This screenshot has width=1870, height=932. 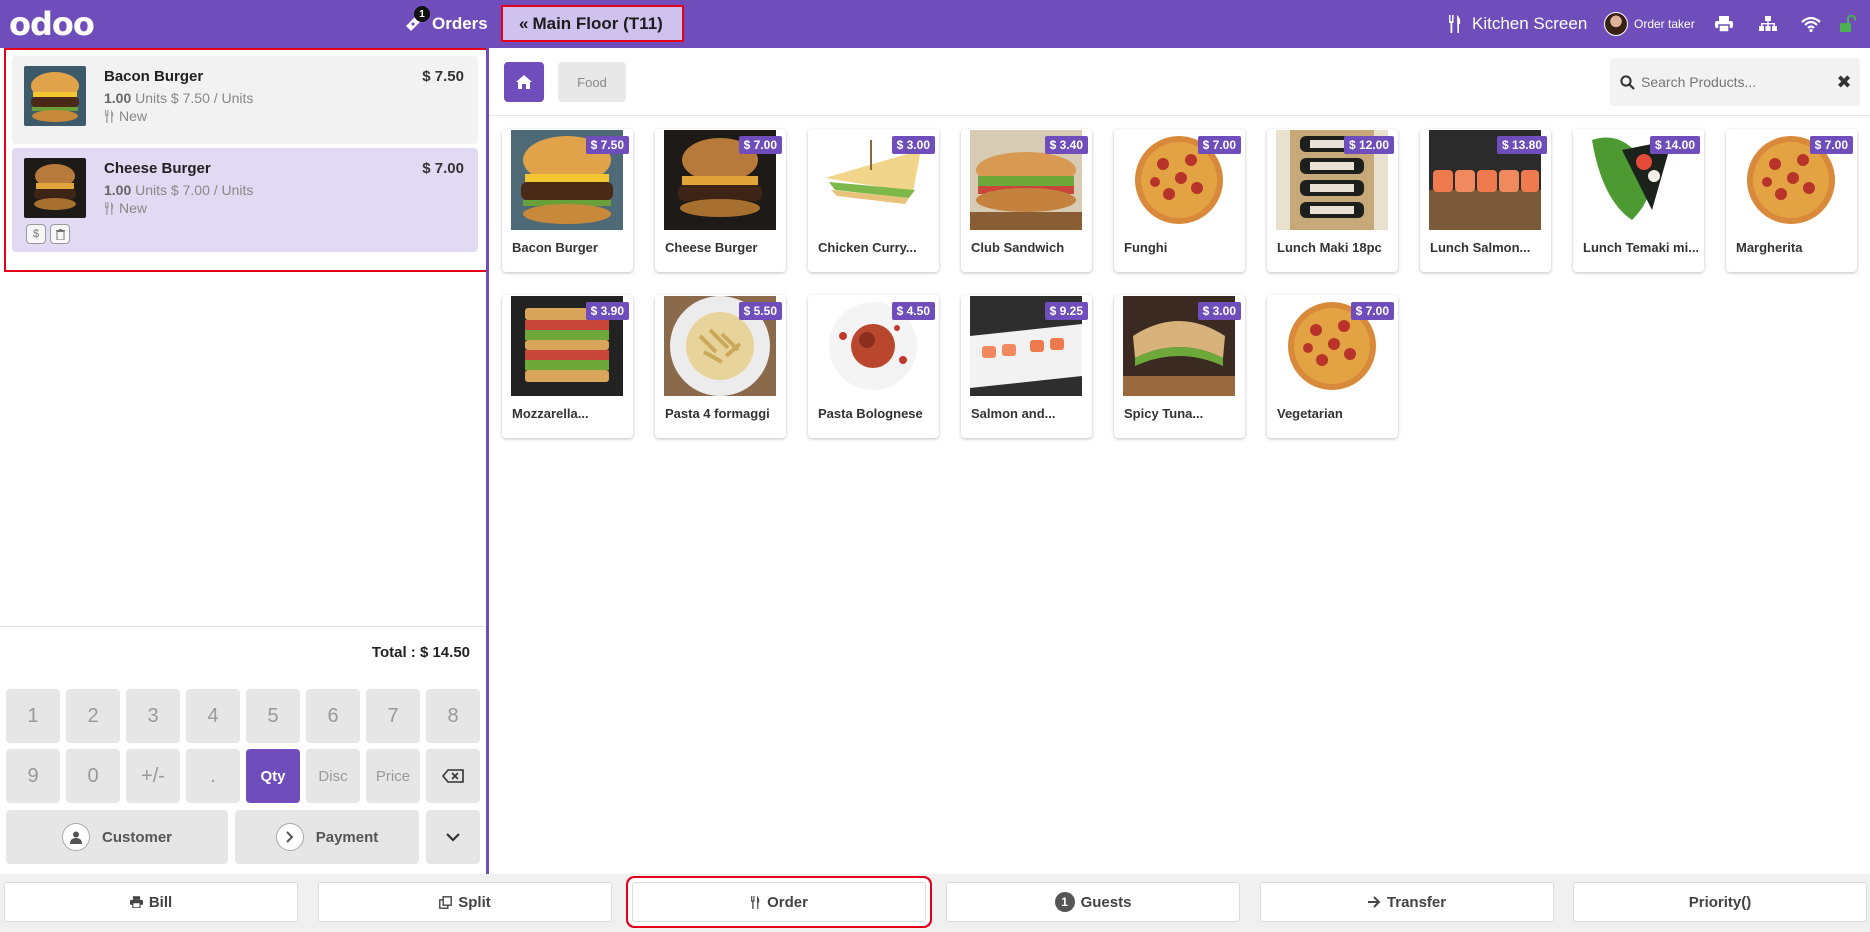 What do you see at coordinates (1731, 82) in the screenshot?
I see `search-input` at bounding box center [1731, 82].